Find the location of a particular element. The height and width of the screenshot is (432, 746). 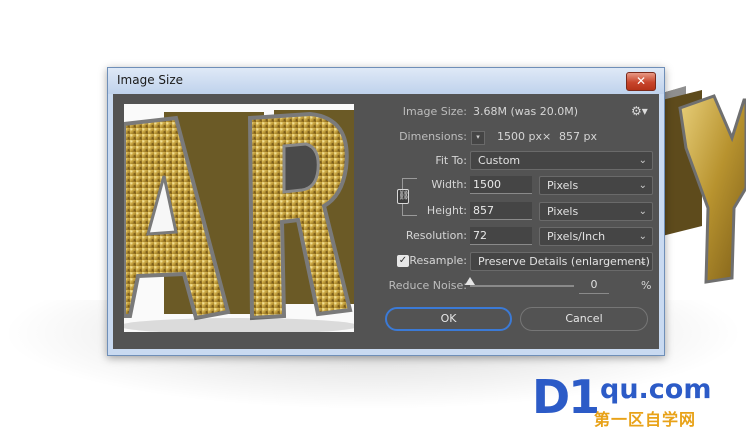

dimensions-width: 1500 px is located at coordinates (519, 136).